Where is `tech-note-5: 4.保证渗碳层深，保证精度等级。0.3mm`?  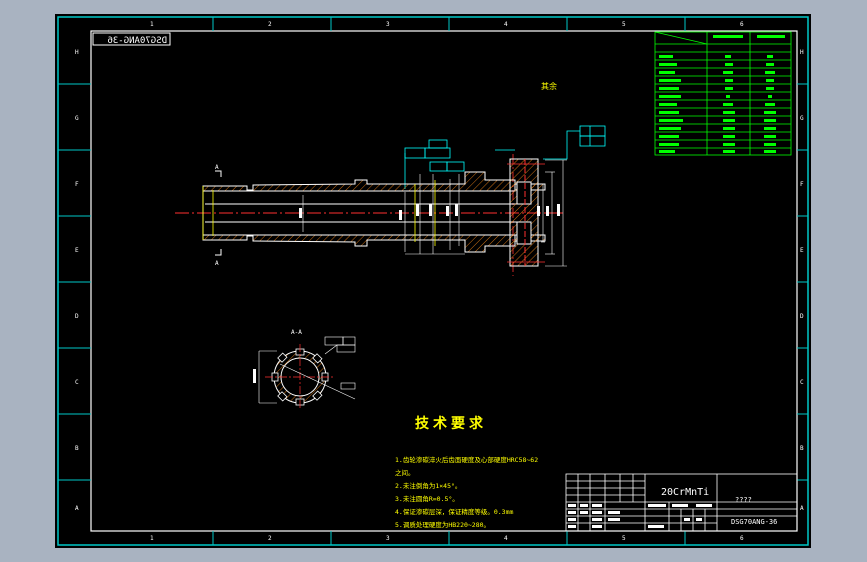
tech-note-5: 4.保证渗碳层深，保证精度等级。0.3mm is located at coordinates (454, 511).